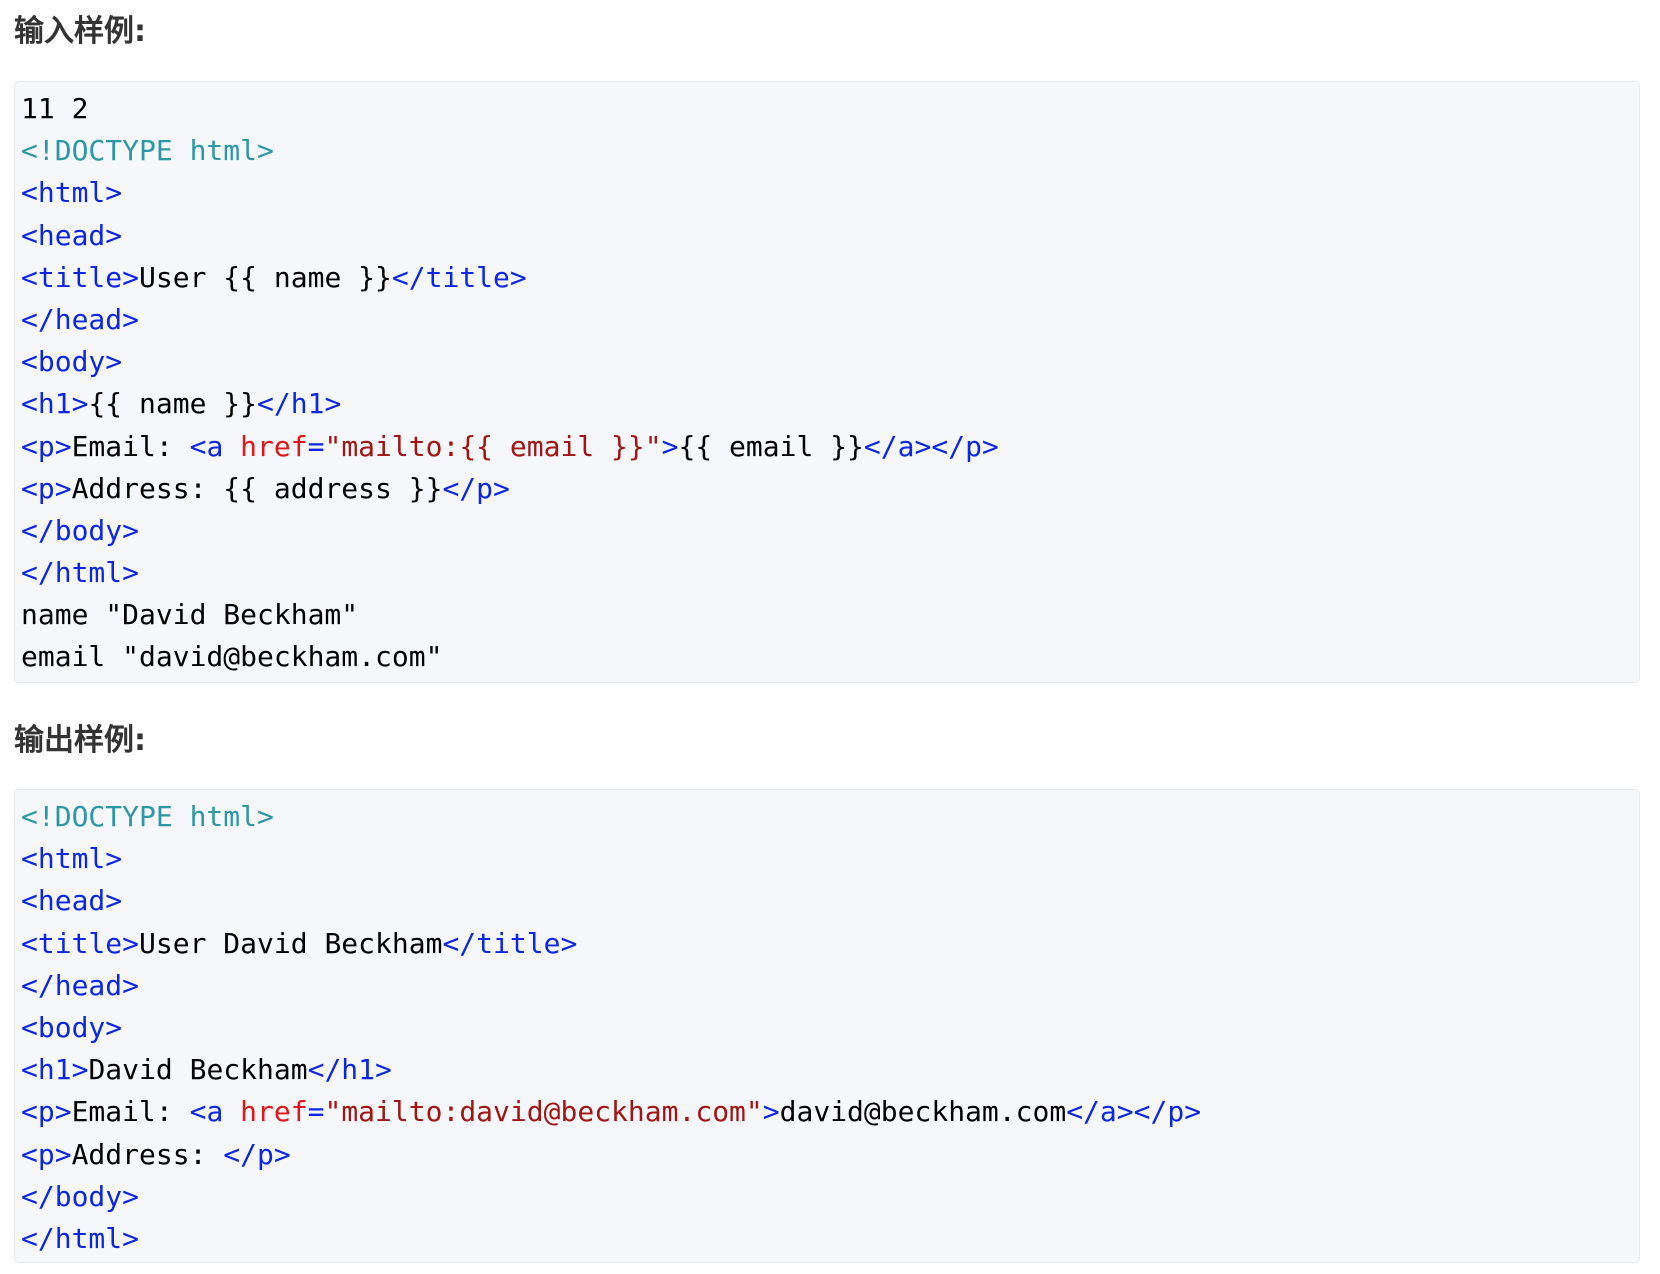  Describe the element at coordinates (190, 615) in the screenshot. I see `code-text: name "David Beckham"` at that location.